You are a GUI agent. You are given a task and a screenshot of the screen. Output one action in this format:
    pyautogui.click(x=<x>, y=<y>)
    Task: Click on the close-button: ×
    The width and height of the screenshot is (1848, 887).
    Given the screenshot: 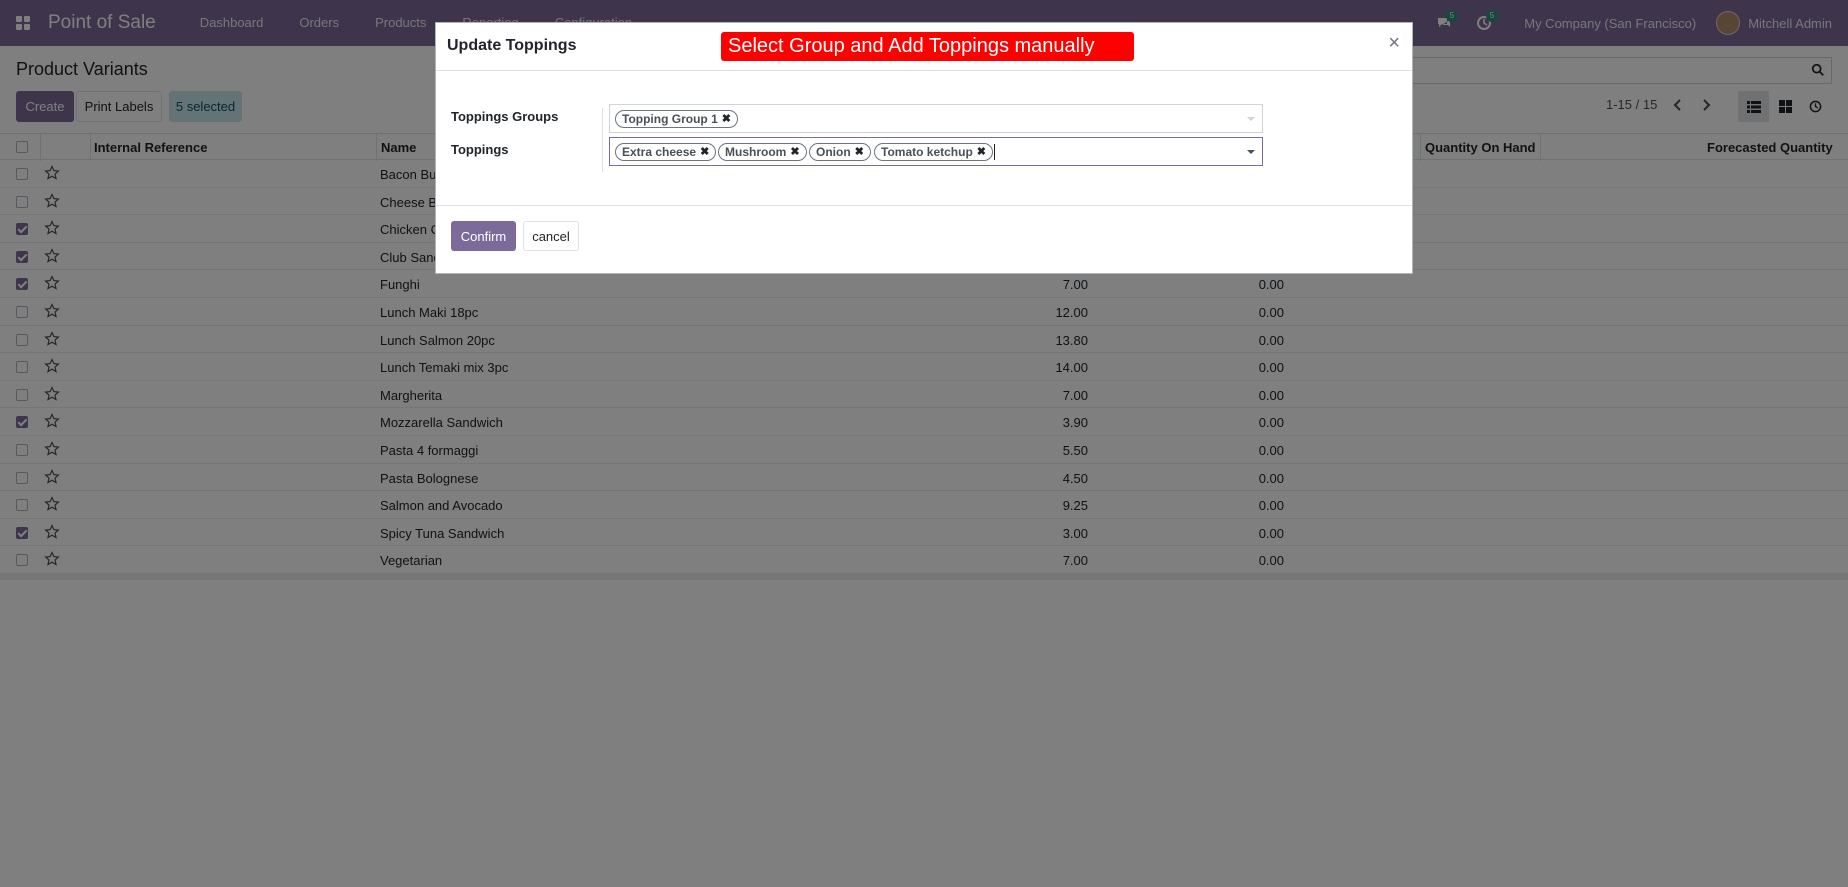 What is the action you would take?
    pyautogui.click(x=1394, y=43)
    